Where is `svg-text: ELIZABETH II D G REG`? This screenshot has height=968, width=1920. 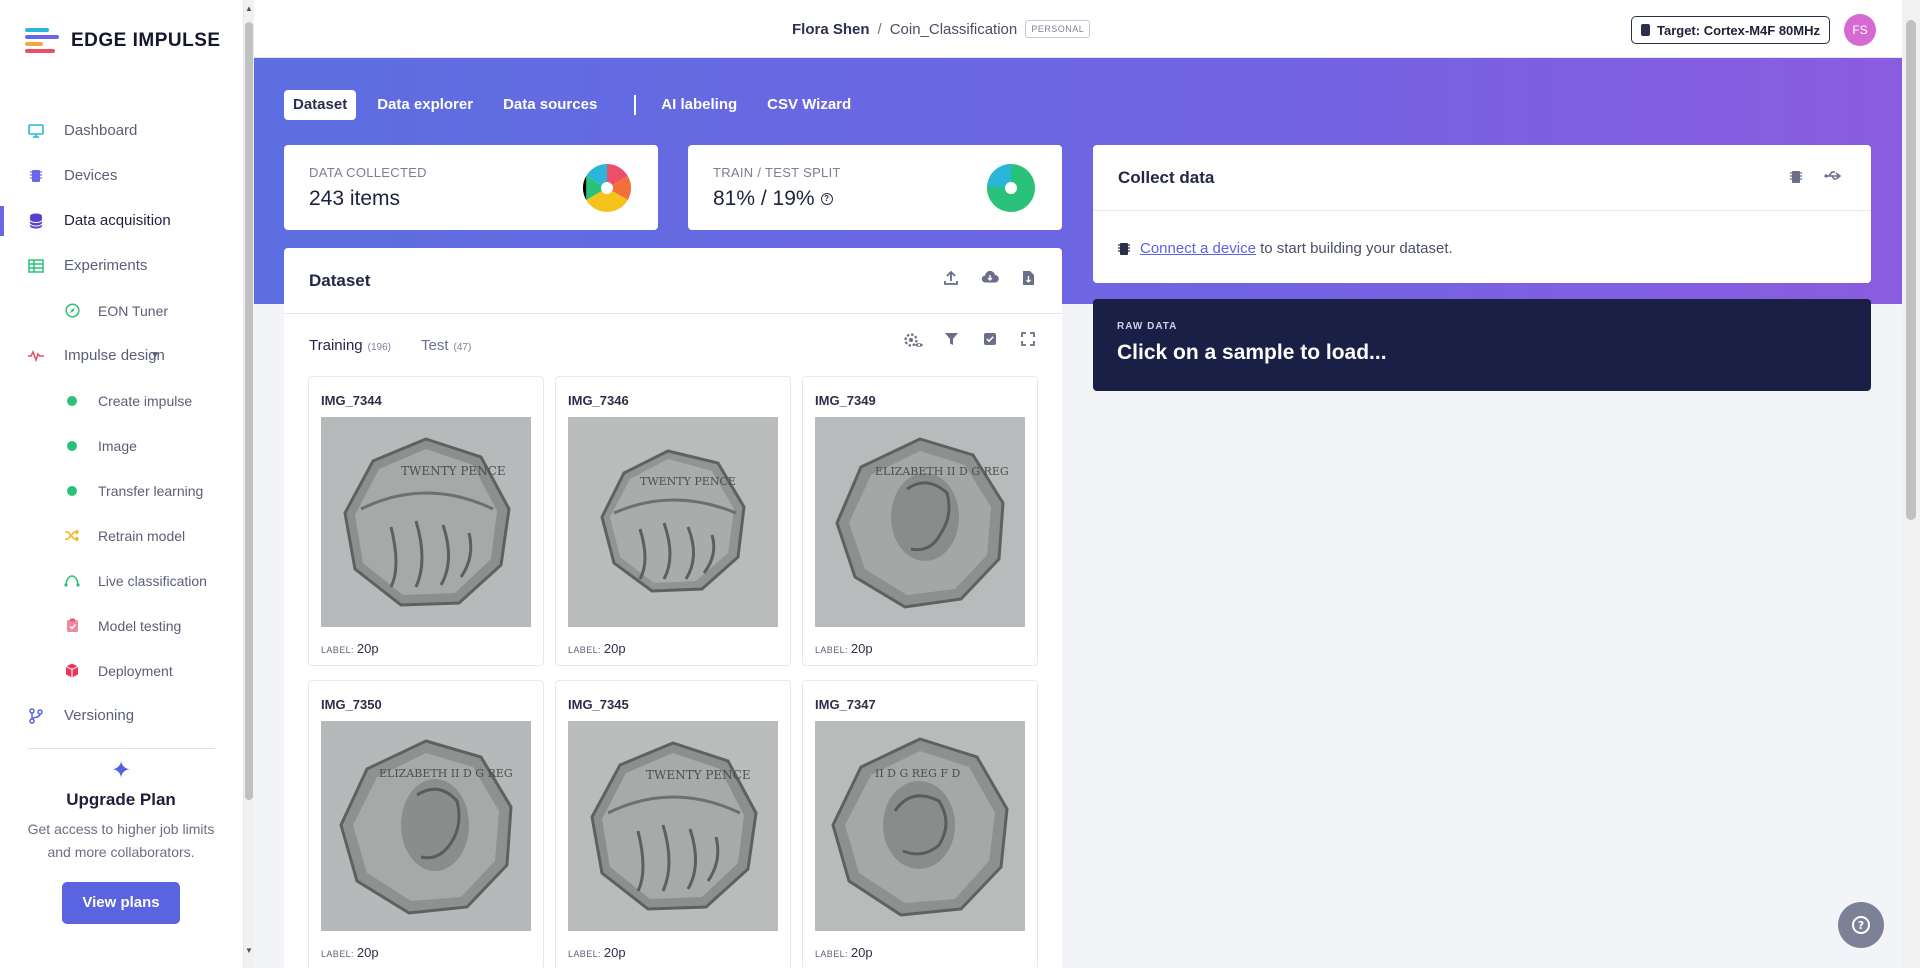 svg-text: ELIZABETH II D G REG is located at coordinates (446, 773).